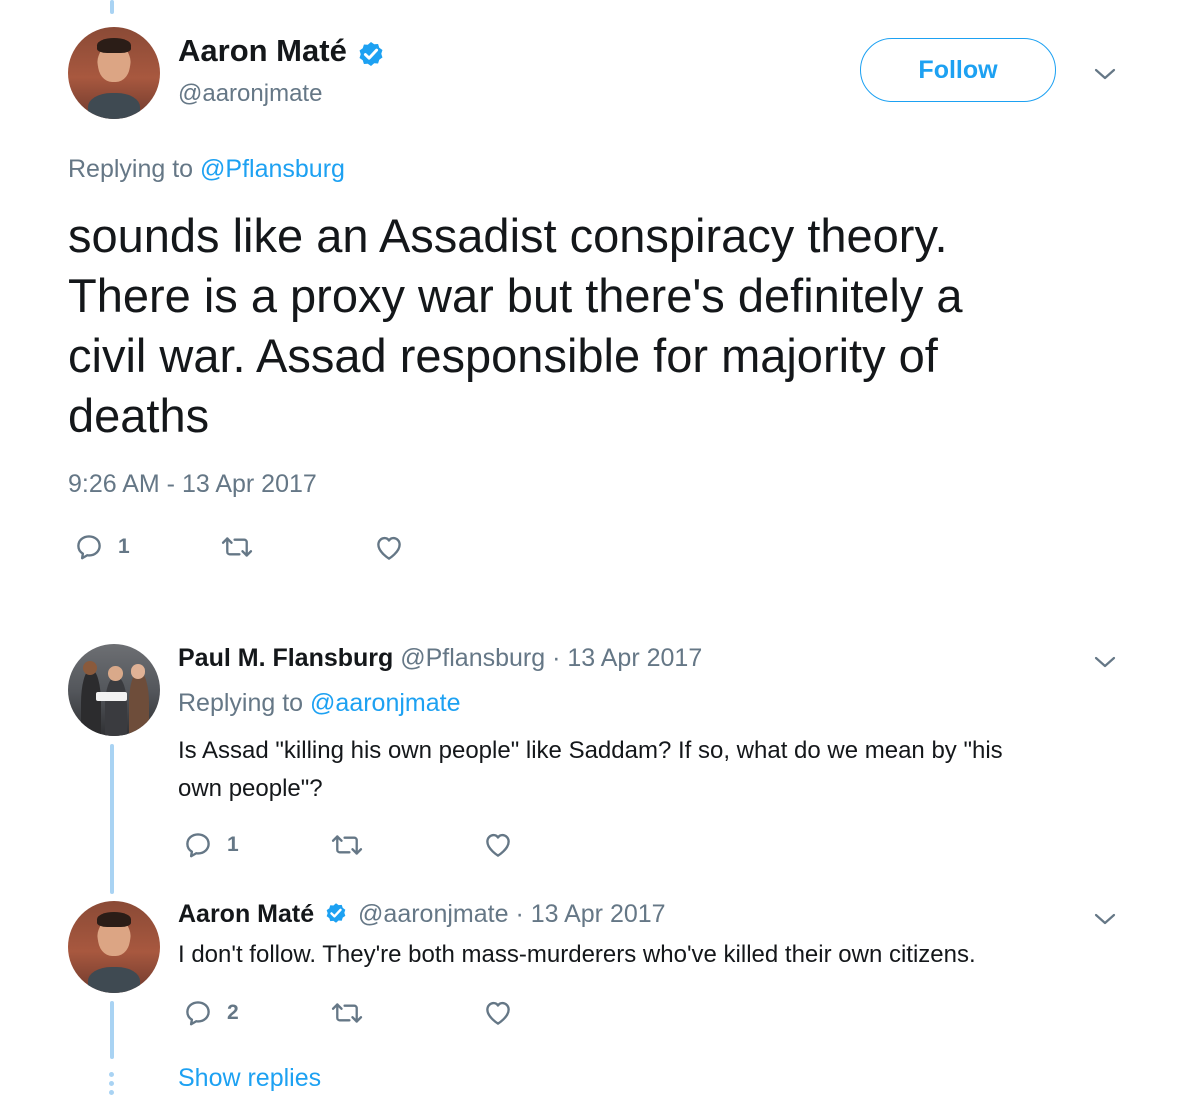  What do you see at coordinates (249, 1078) in the screenshot?
I see `show-replies-link: Show replies` at bounding box center [249, 1078].